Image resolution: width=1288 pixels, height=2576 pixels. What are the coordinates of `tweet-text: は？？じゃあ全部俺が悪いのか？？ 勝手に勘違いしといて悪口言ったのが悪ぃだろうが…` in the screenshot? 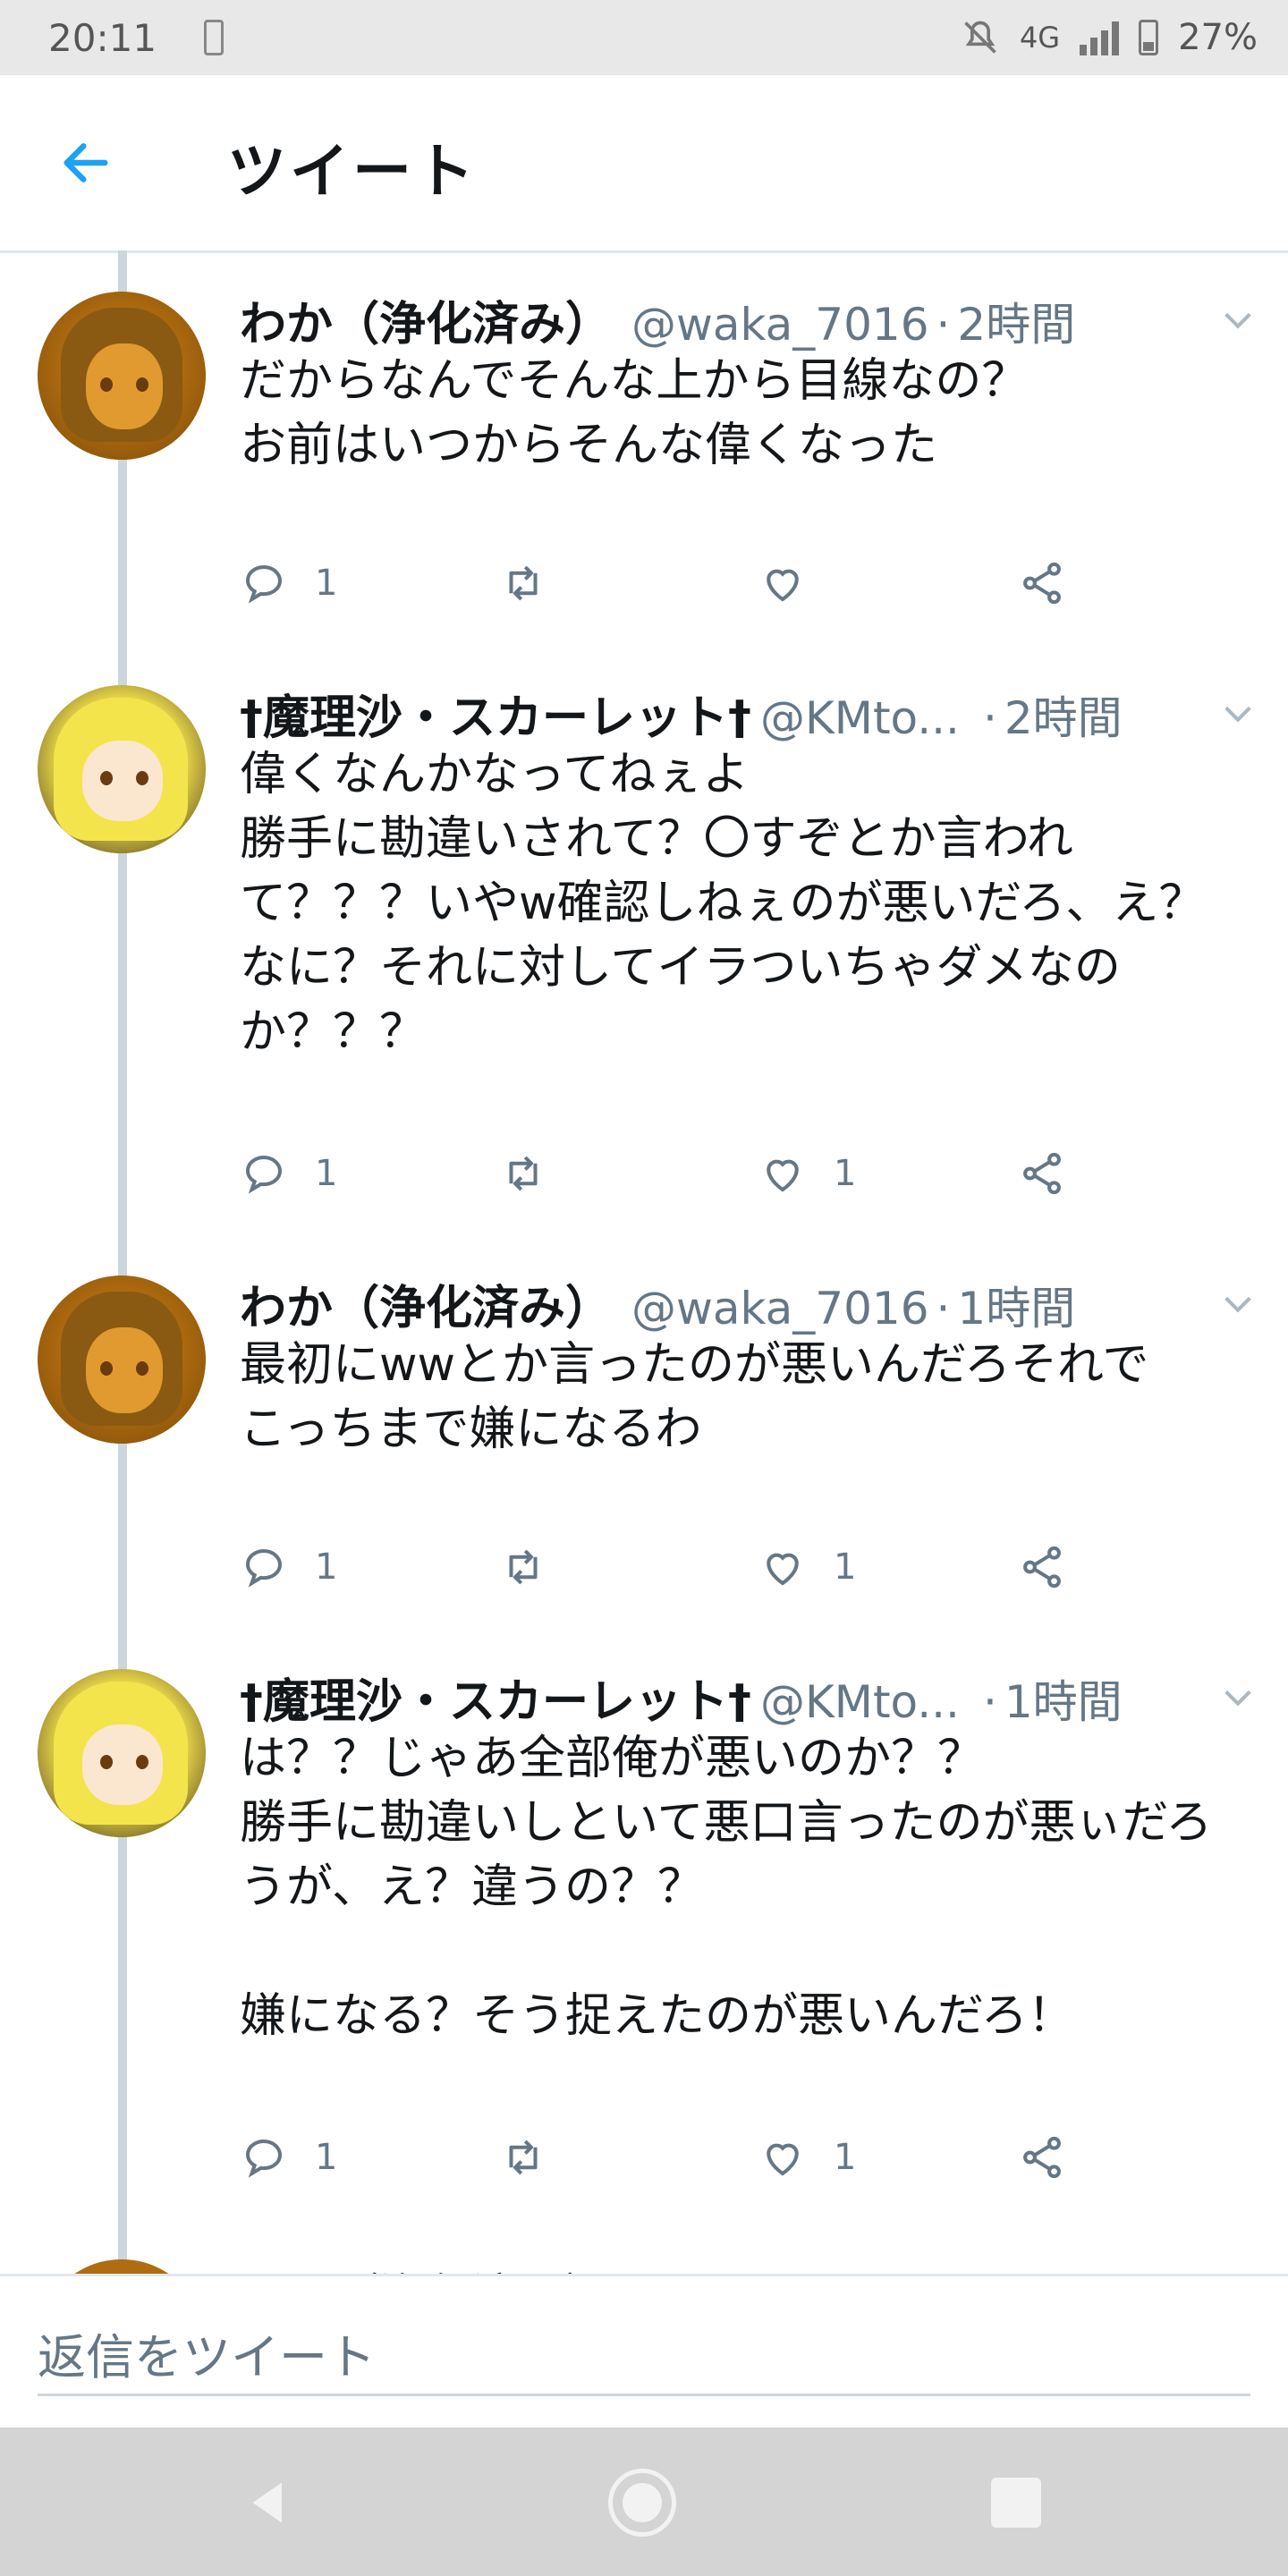 It's located at (726, 1887).